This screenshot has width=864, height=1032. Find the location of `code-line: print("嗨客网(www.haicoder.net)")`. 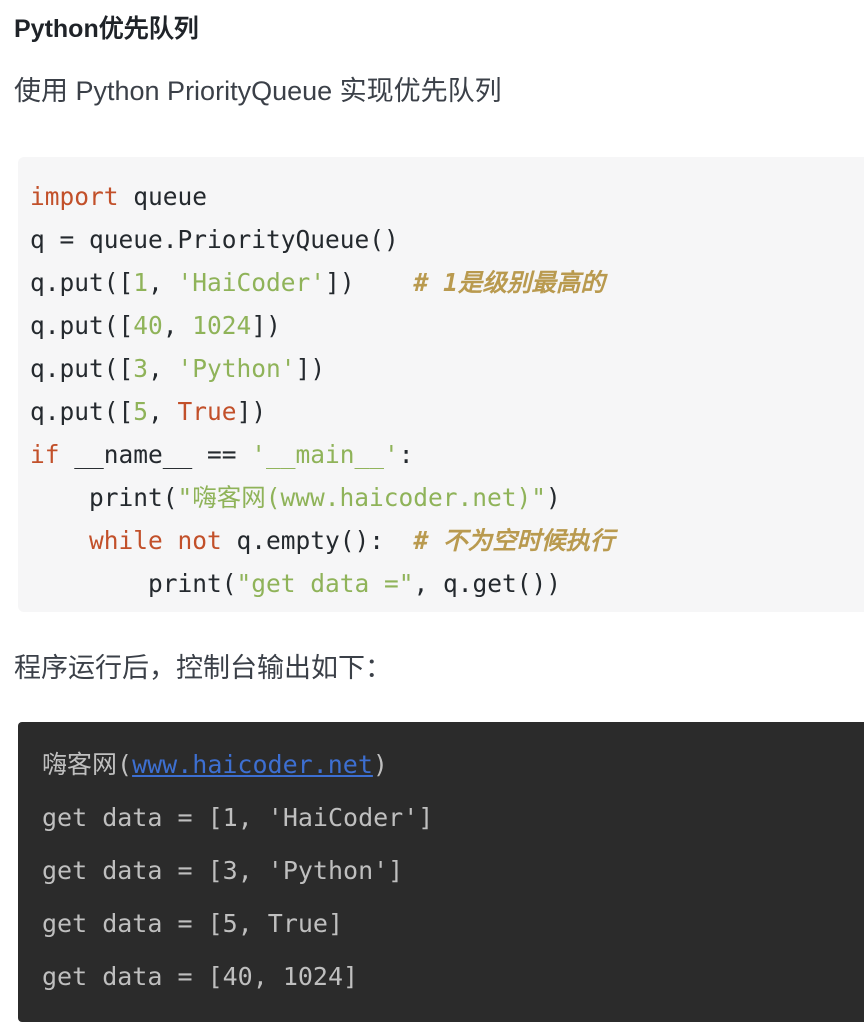

code-line: print("嗨客网(www.haicoder.net)") is located at coordinates (295, 497).